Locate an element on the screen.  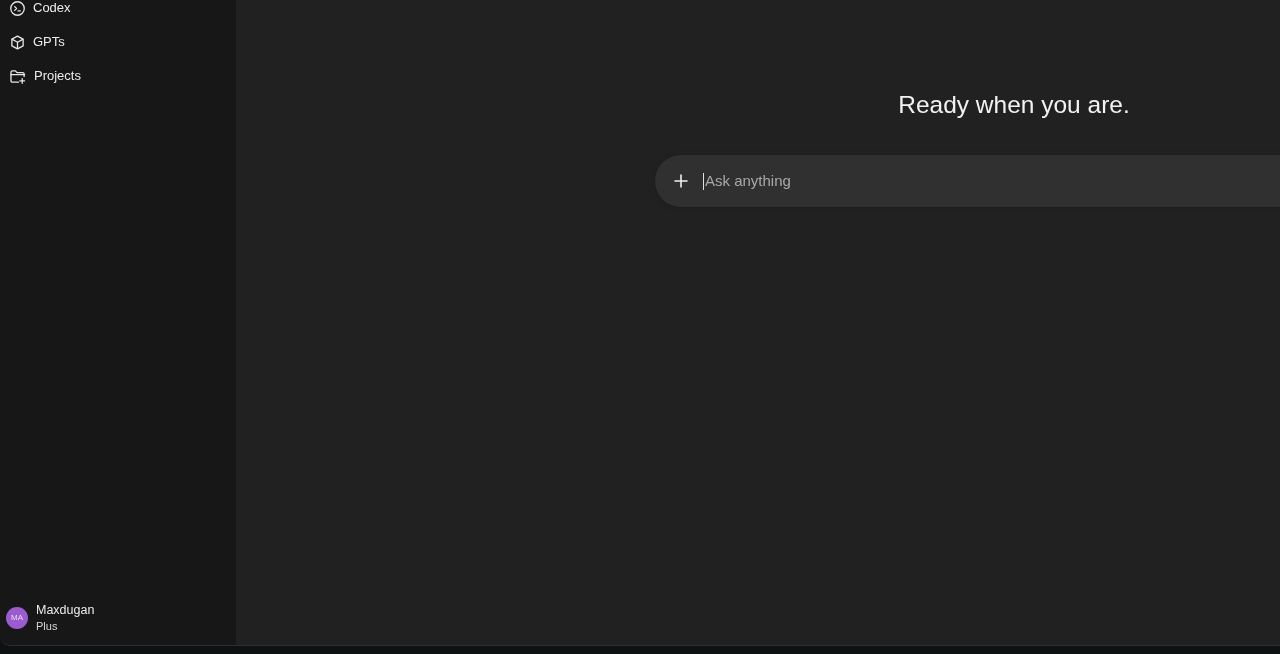
welcome-heading: Ready when you are. is located at coordinates (1014, 105).